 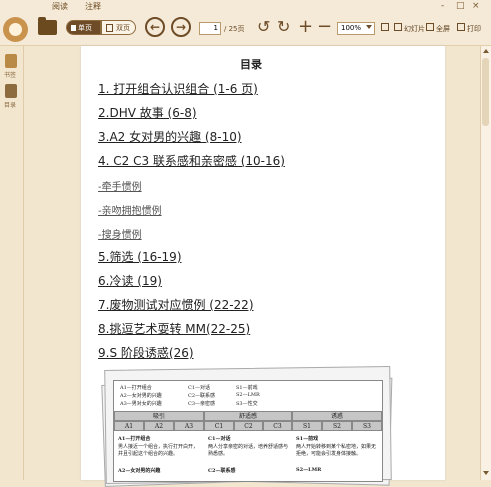 I want to click on table-cell: A1—打开组合, so click(x=134, y=439).